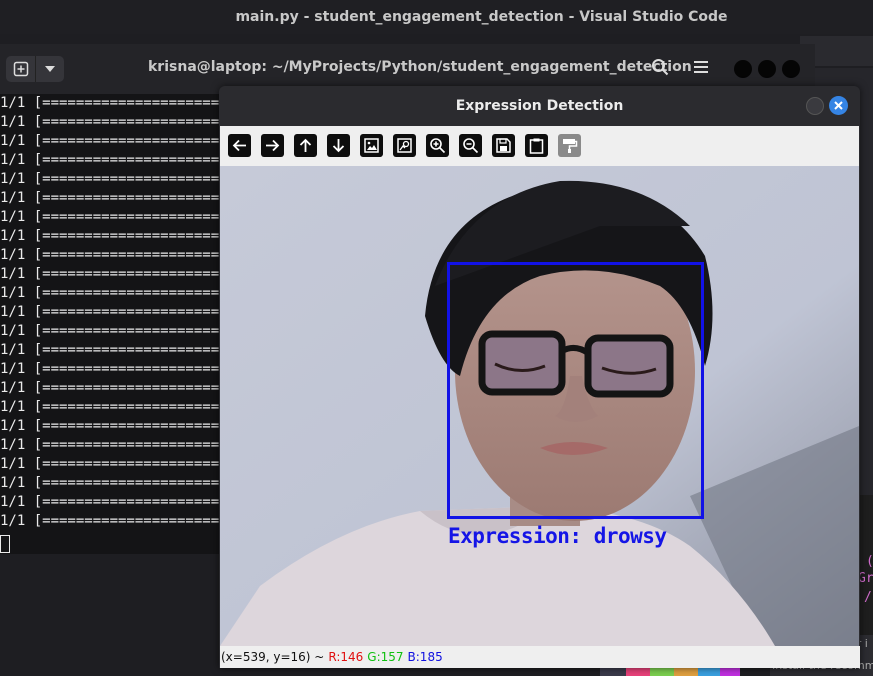  Describe the element at coordinates (557, 536) in the screenshot. I see `expression-label: Expression: drowsy` at that location.